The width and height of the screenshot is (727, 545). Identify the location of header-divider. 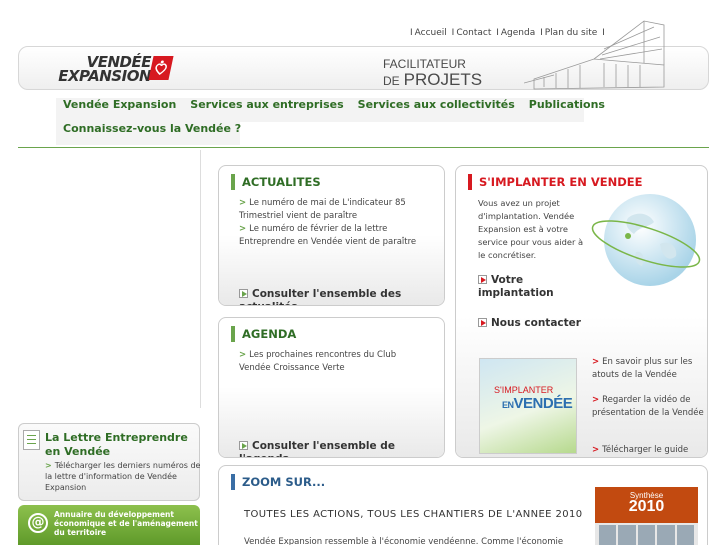
(363, 147).